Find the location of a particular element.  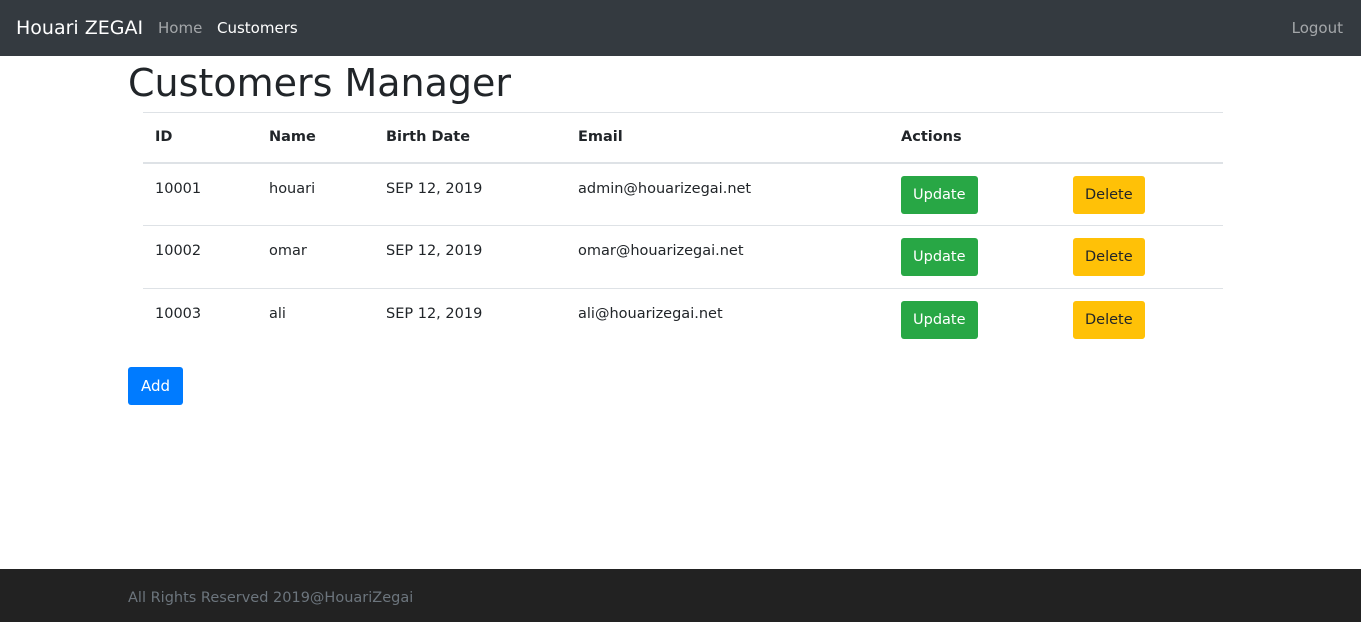

footer-text: All Rights Reserved 2019@HouariZegai is located at coordinates (271, 598).